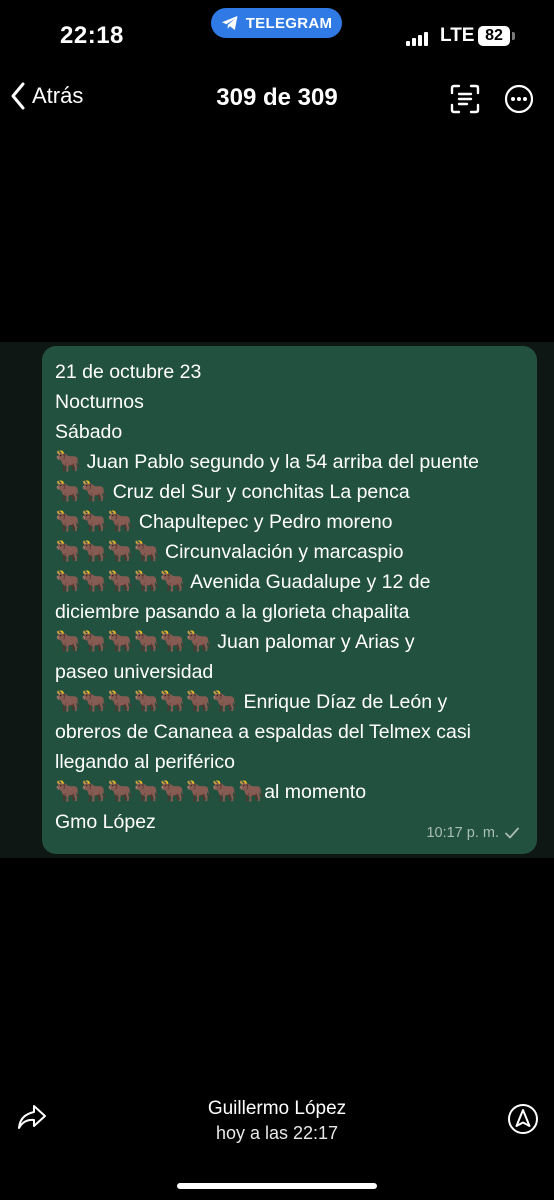 This screenshot has width=554, height=1200. I want to click on battery-level: 82, so click(494, 35).